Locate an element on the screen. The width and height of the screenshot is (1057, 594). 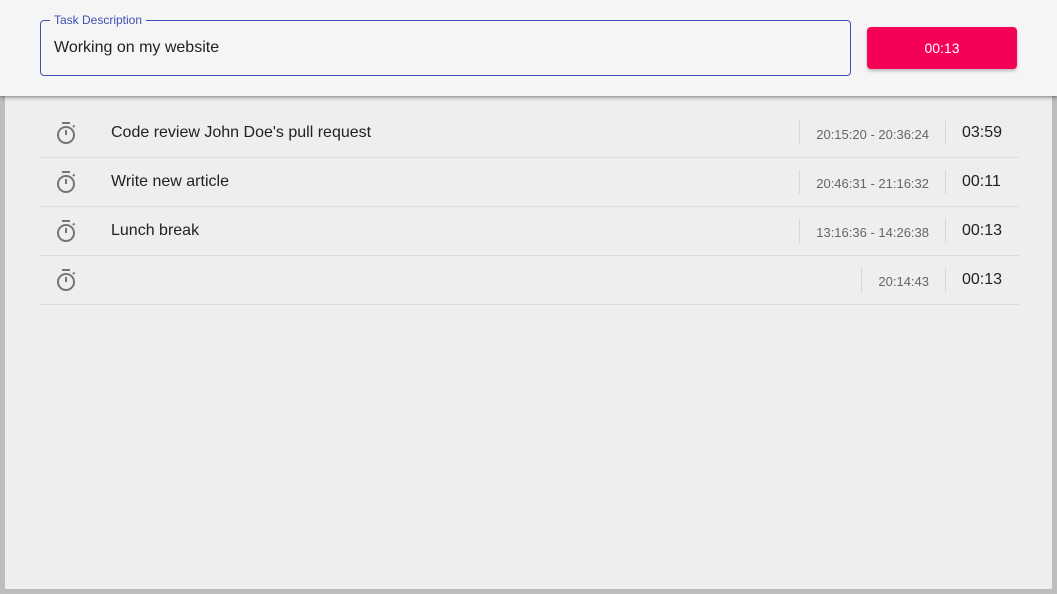
entry-time-range: 20:14:43 is located at coordinates (903, 281).